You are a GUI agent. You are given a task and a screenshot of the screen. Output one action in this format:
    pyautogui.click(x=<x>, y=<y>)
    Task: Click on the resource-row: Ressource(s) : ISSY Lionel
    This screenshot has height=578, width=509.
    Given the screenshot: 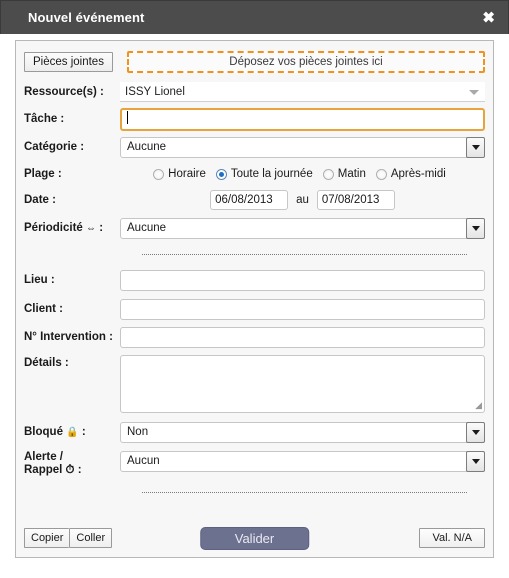 What is the action you would take?
    pyautogui.click(x=254, y=92)
    